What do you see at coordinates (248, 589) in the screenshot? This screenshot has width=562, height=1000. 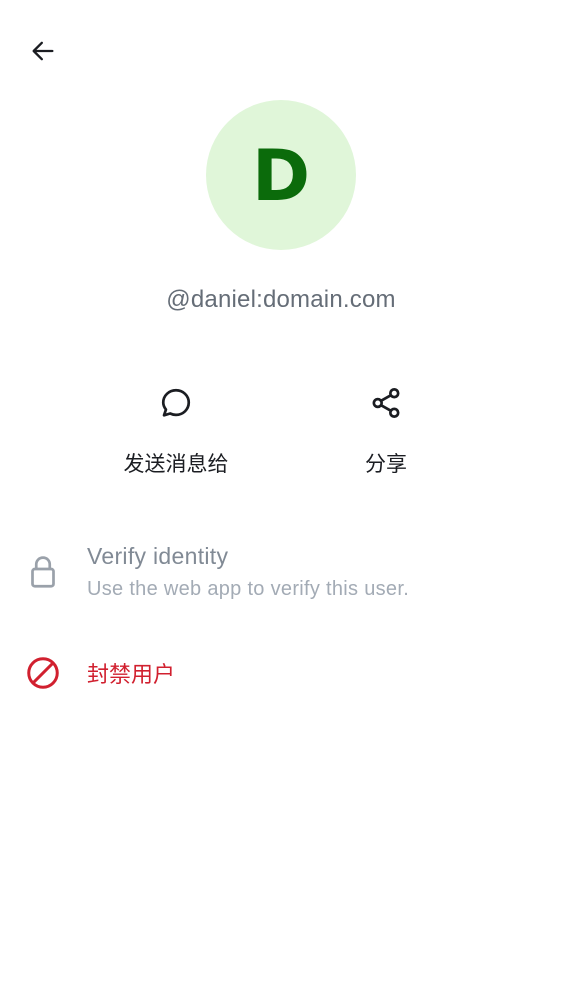 I see `verify-identity-subtitle: Use the web app to verify this user.` at bounding box center [248, 589].